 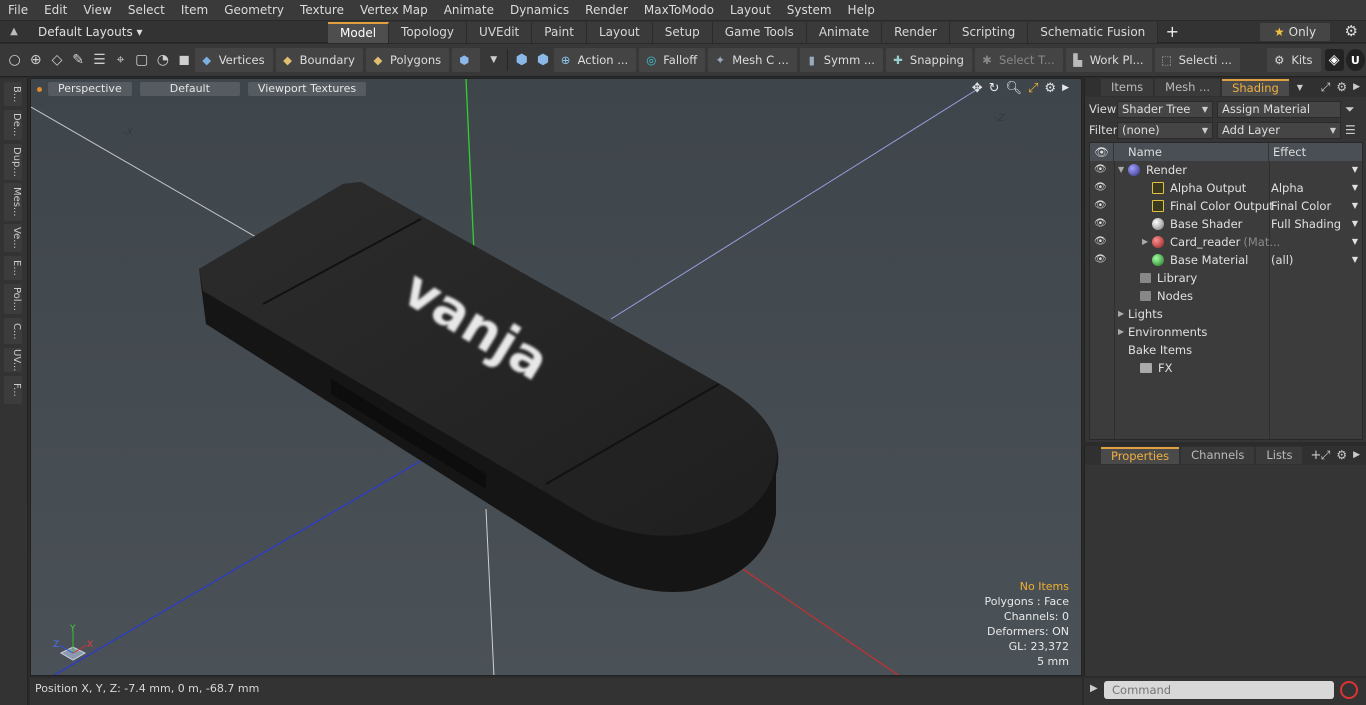 I want to click on tree-row: ▶ Environments, so click(x=1226, y=332).